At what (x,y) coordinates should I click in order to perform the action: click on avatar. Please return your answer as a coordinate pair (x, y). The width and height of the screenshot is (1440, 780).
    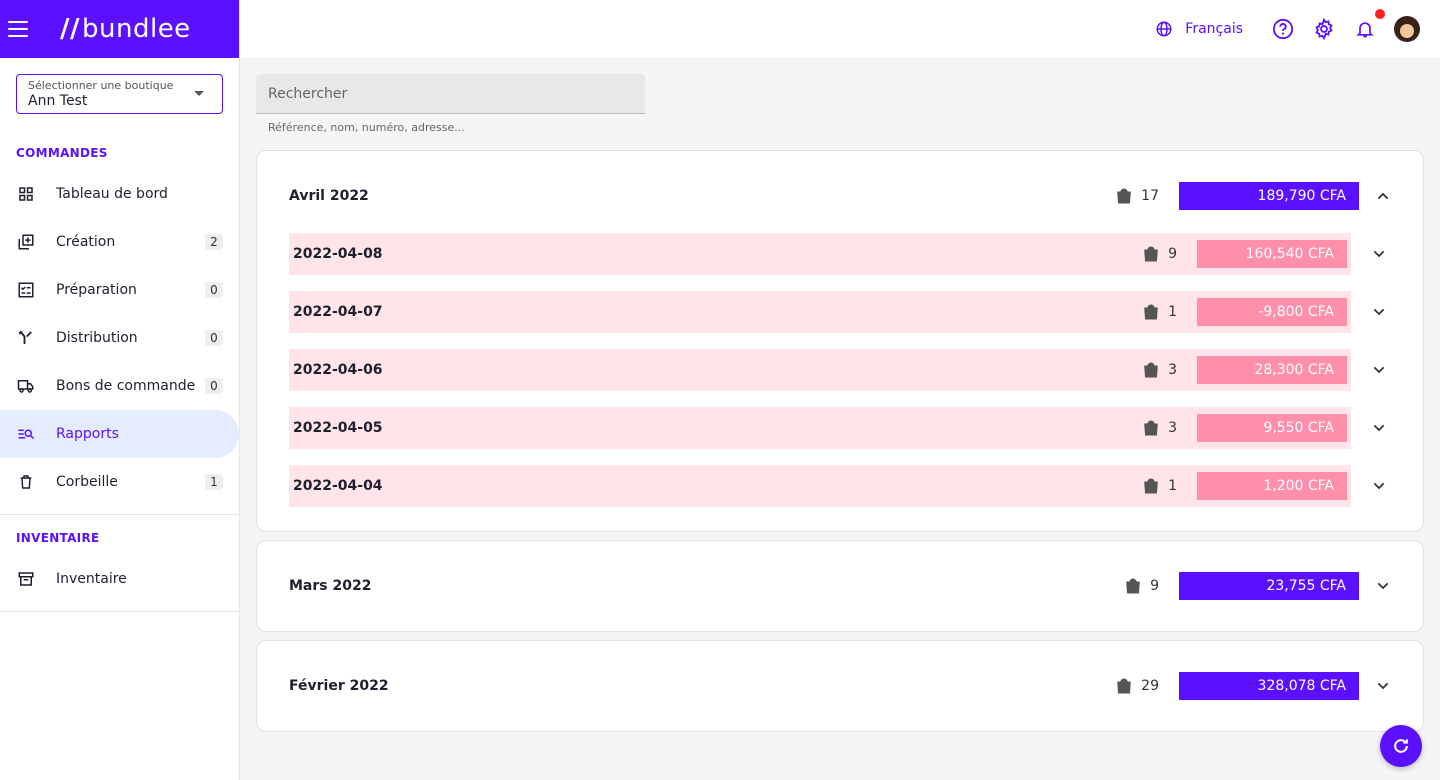
    Looking at the image, I should click on (1407, 29).